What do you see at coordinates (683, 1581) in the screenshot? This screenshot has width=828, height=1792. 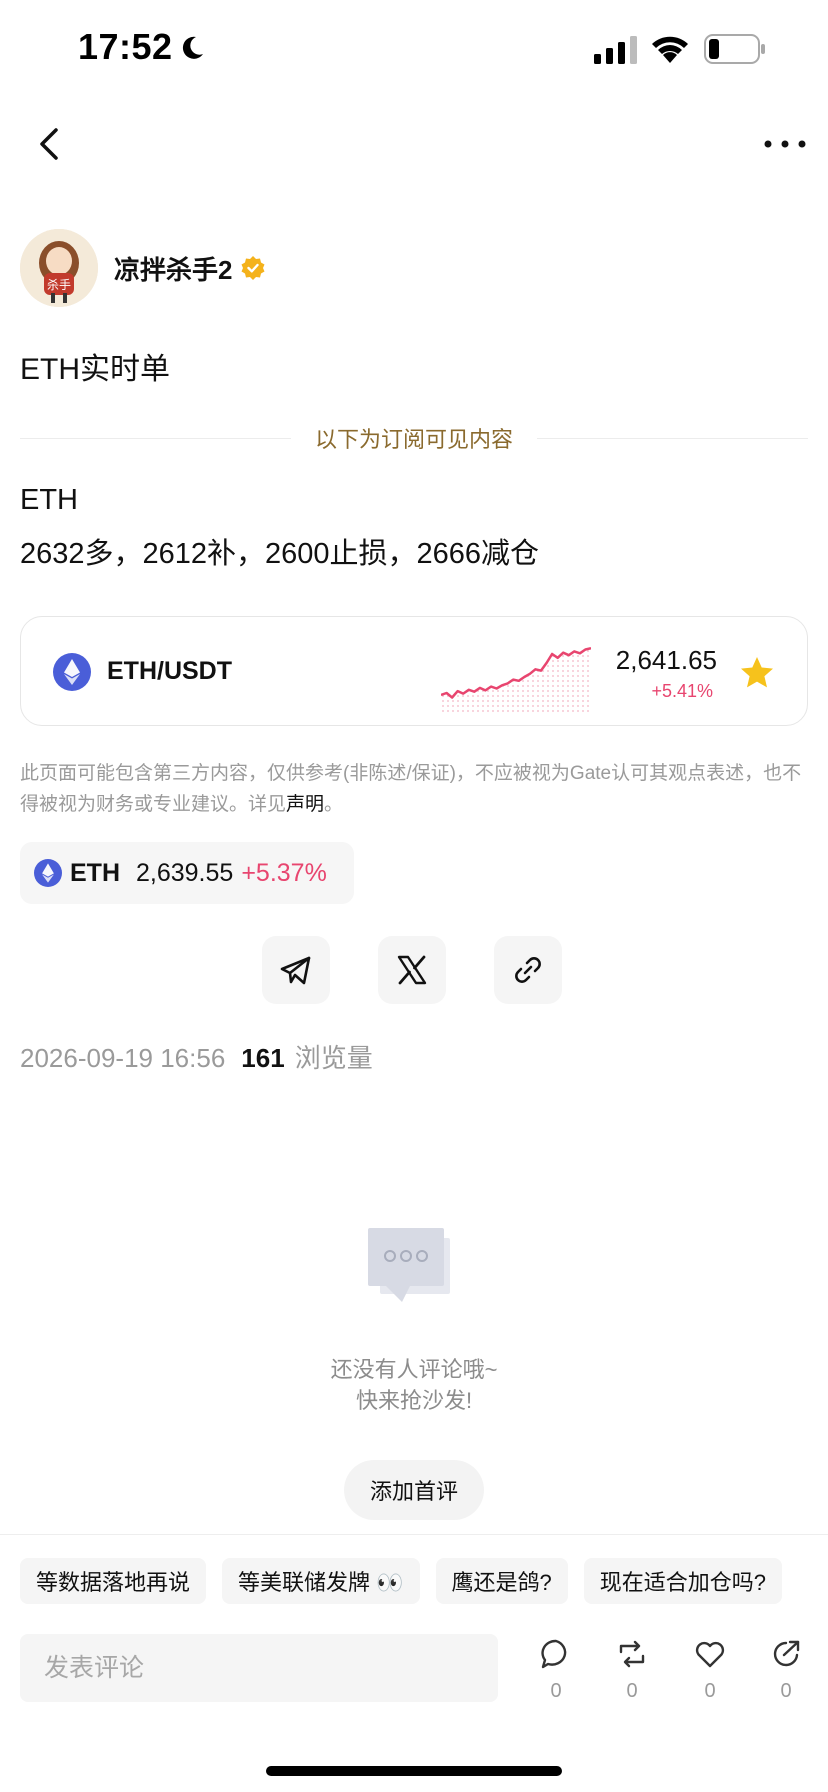 I see `quick-reply-chip: 现在适合加仓吗?` at bounding box center [683, 1581].